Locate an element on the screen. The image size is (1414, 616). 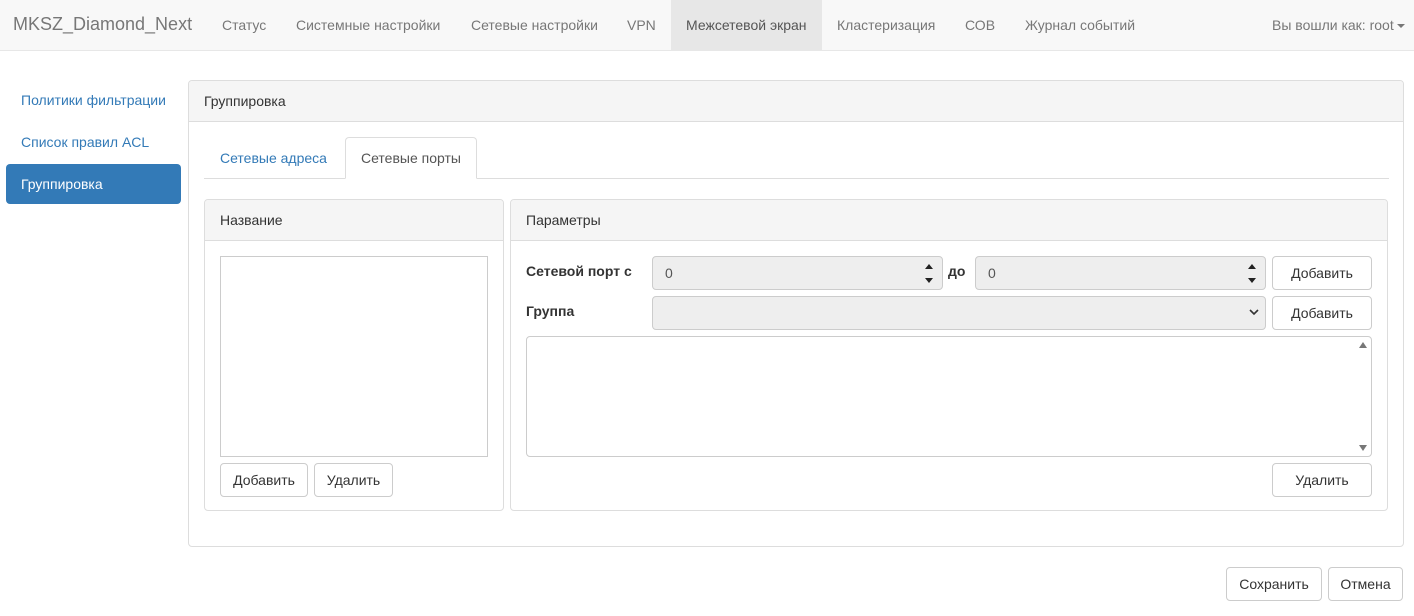
ports-textarea is located at coordinates (949, 396).